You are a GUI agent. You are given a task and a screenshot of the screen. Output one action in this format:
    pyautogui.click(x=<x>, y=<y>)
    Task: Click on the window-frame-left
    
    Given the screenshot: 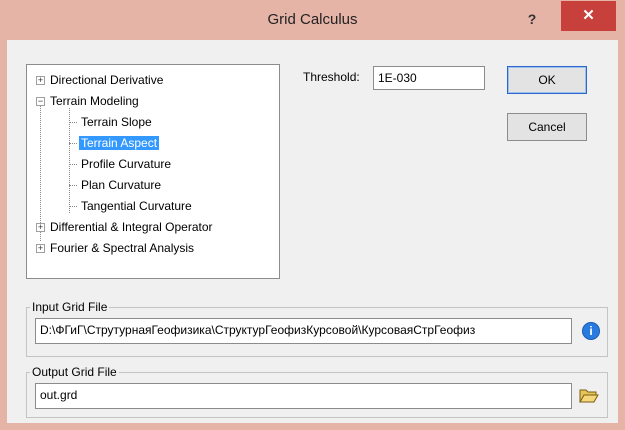 What is the action you would take?
    pyautogui.click(x=3, y=235)
    